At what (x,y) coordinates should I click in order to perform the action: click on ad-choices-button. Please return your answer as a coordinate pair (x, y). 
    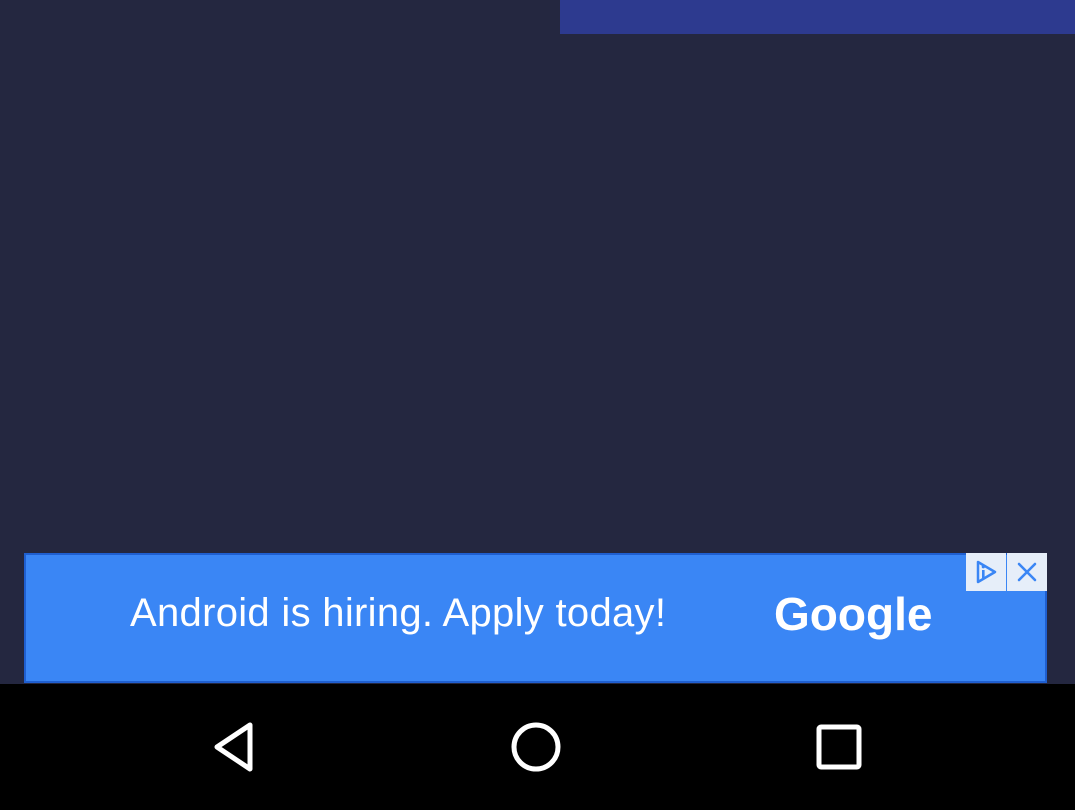
    Looking at the image, I should click on (986, 572).